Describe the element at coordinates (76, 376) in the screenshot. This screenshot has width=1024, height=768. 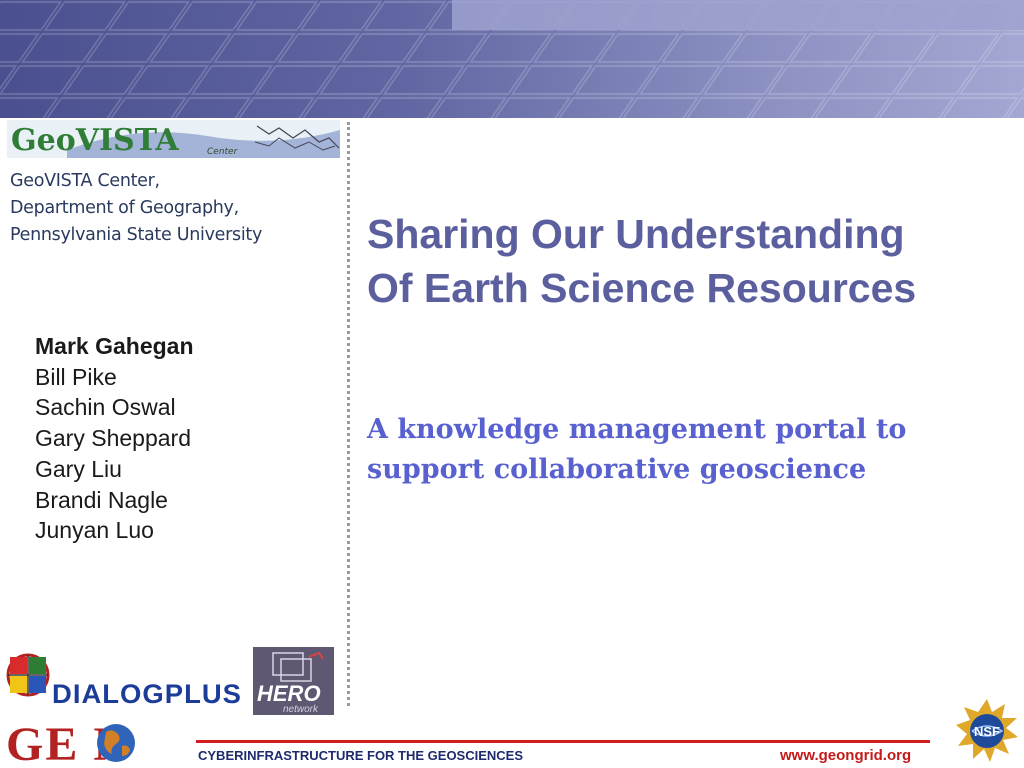
I see `author-name: Bill Pike` at that location.